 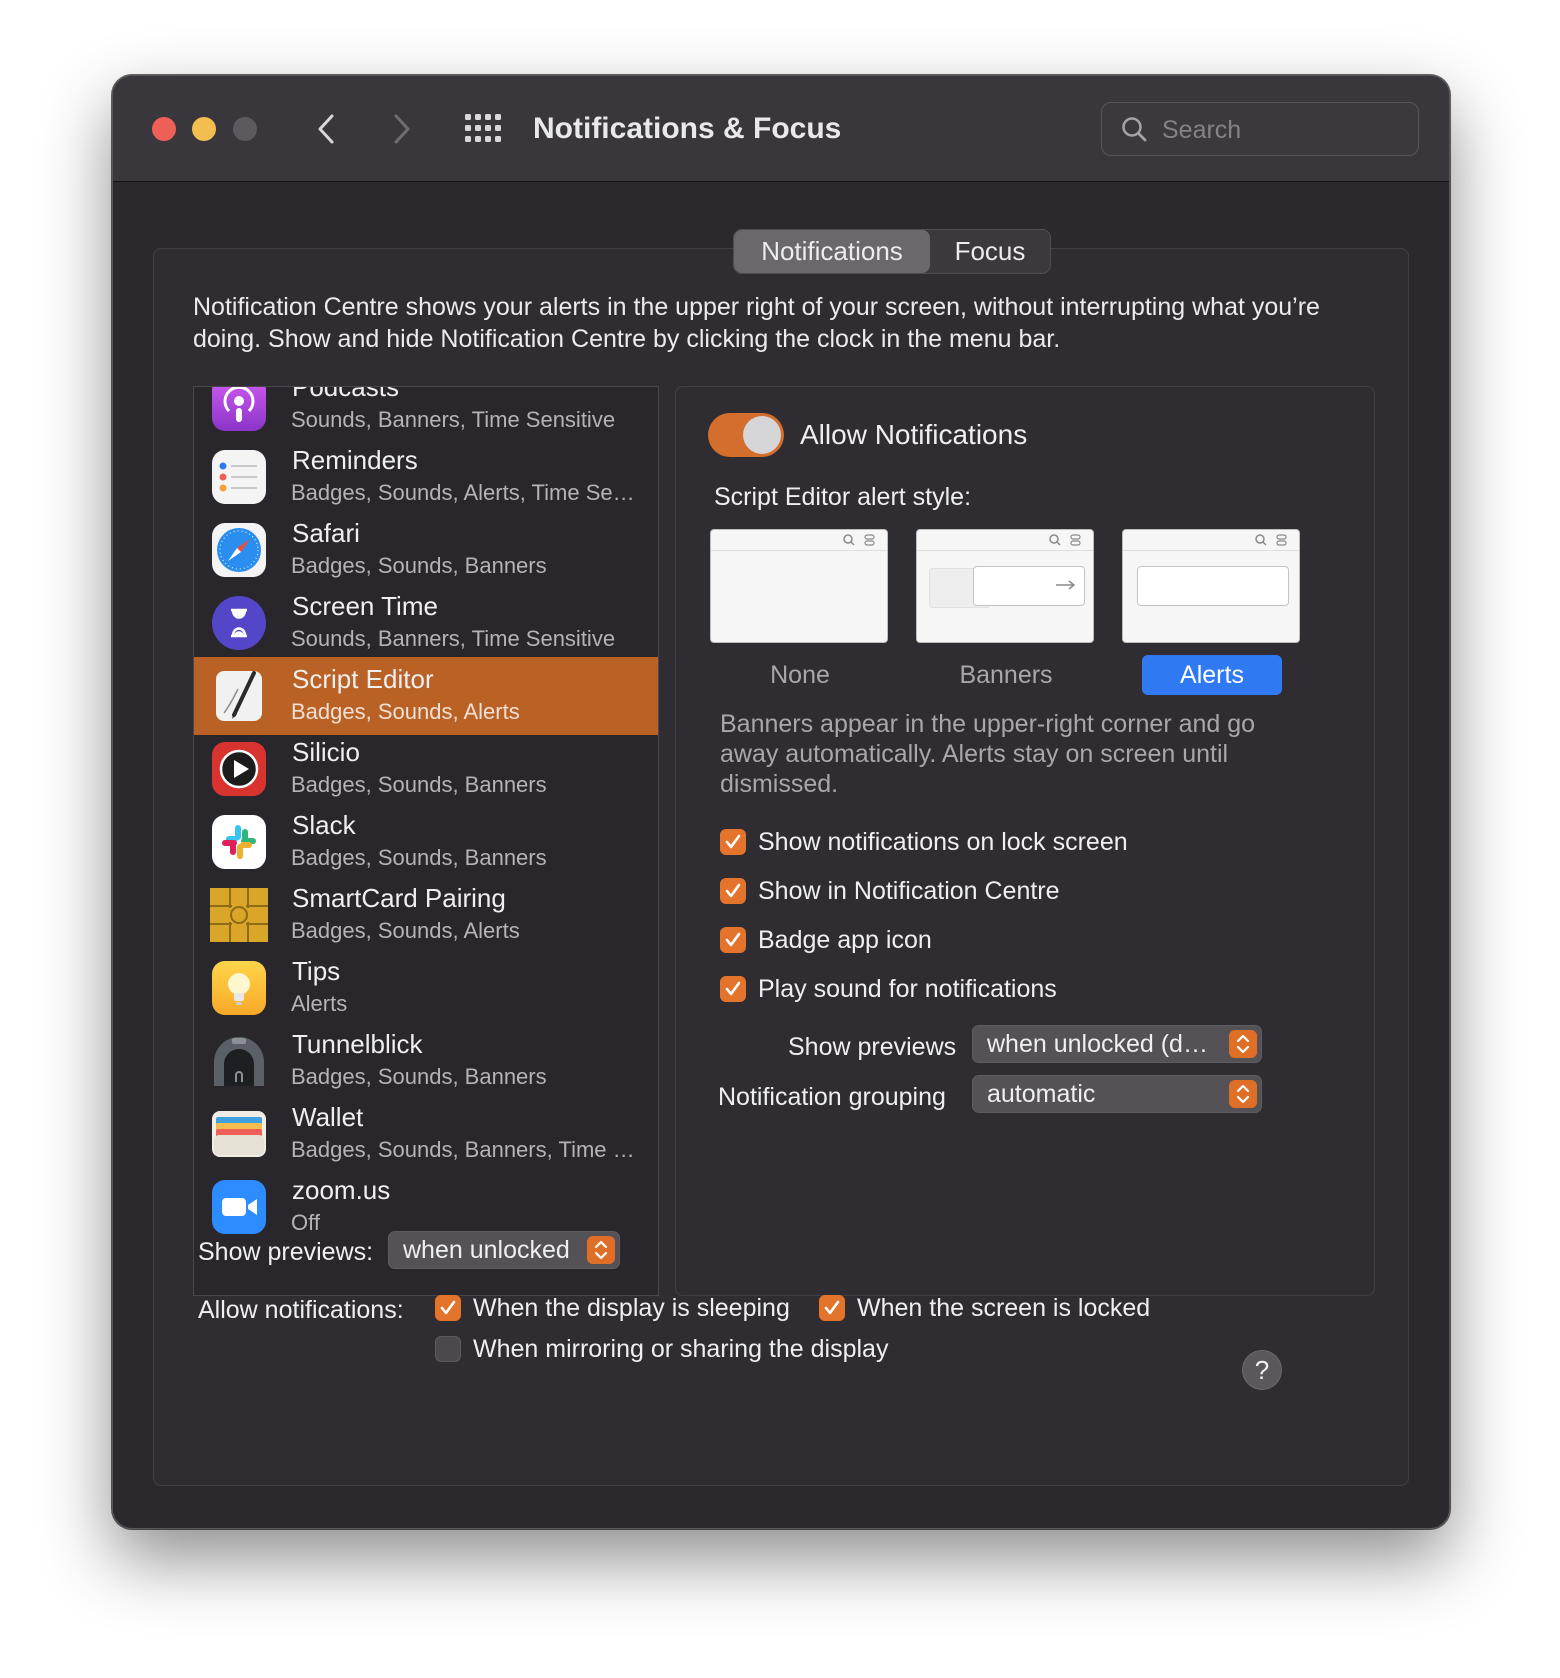 I want to click on list-item: Tips Alerts, so click(x=426, y=988).